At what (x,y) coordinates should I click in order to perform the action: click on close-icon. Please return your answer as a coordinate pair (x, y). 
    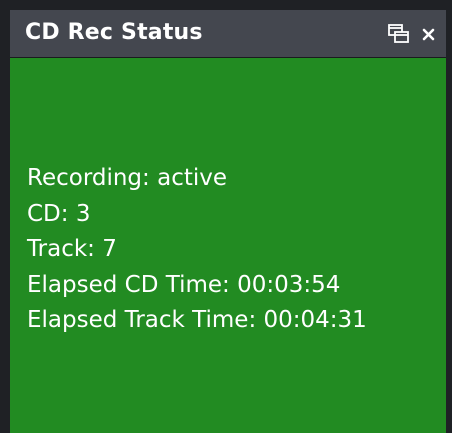
    Looking at the image, I should click on (428, 34).